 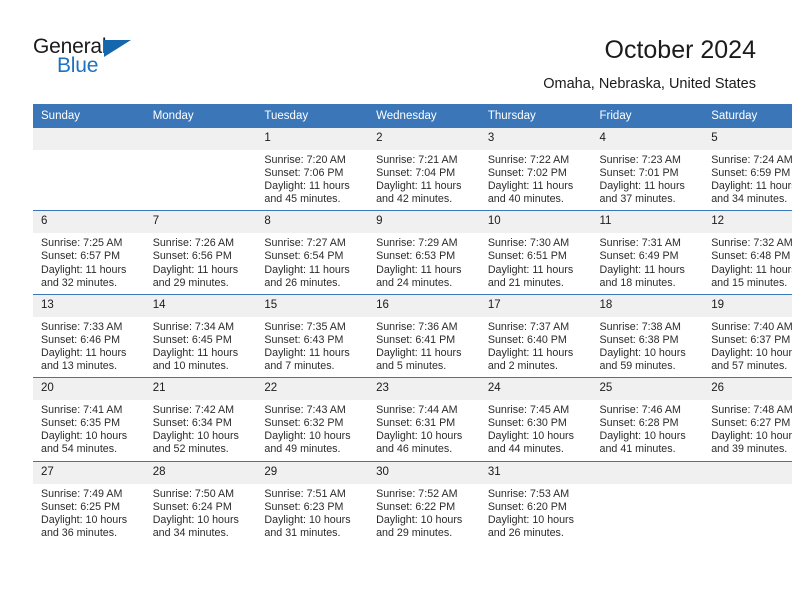 What do you see at coordinates (528, 493) in the screenshot?
I see `sunrise-text: Sunrise: 7:53 AM` at bounding box center [528, 493].